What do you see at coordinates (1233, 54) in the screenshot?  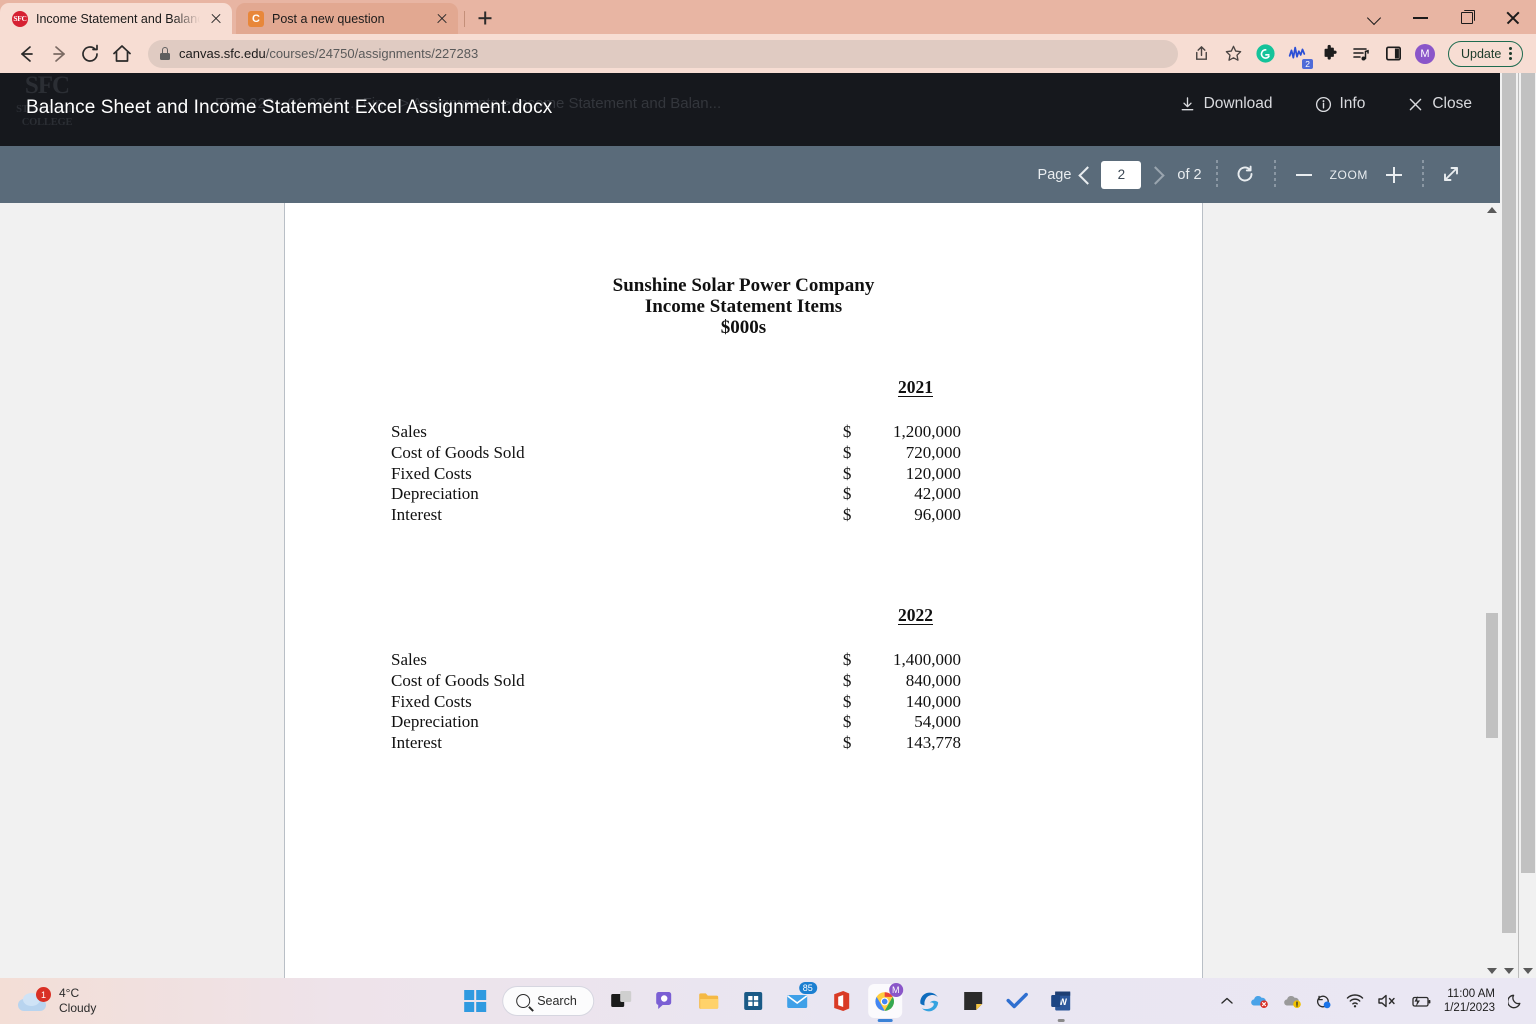 I see `star-icon` at bounding box center [1233, 54].